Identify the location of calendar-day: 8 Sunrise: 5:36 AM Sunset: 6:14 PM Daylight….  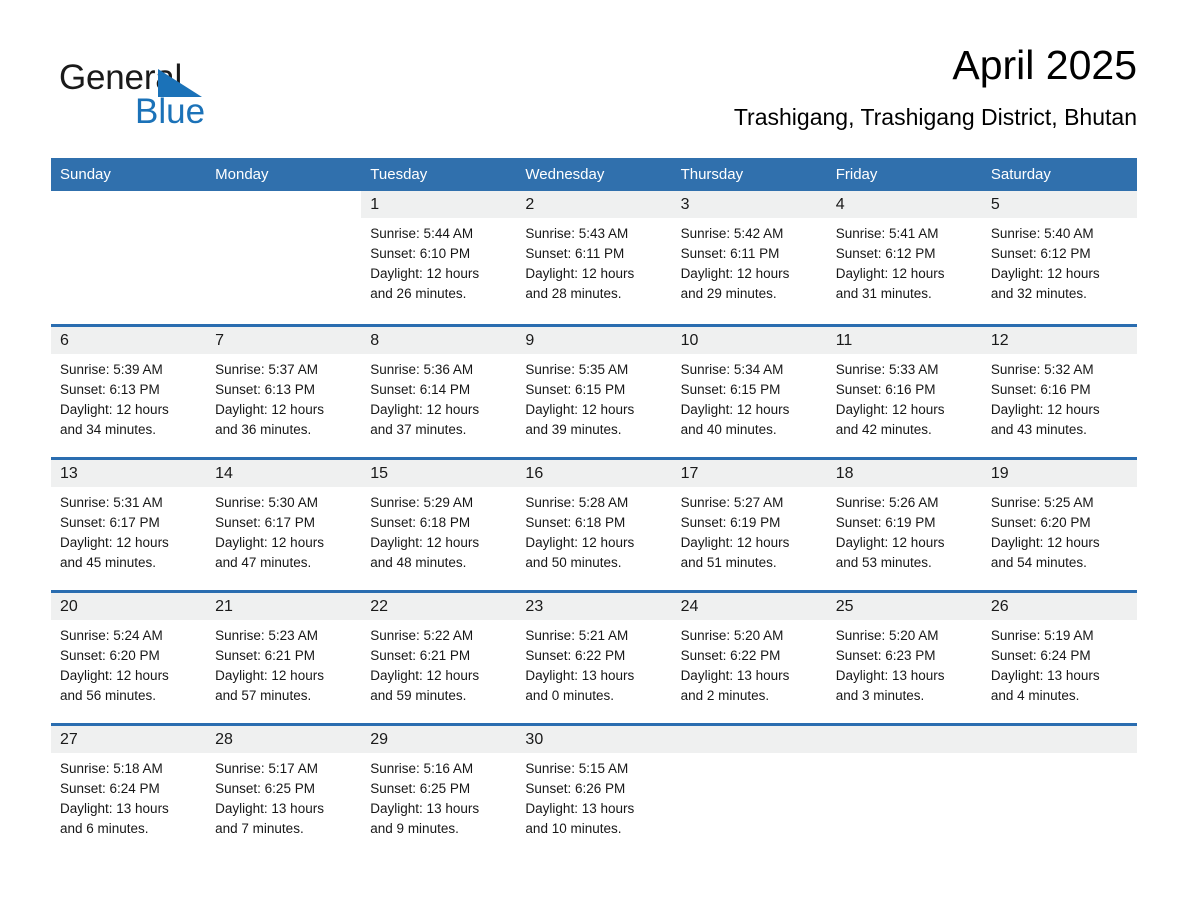
(439, 390).